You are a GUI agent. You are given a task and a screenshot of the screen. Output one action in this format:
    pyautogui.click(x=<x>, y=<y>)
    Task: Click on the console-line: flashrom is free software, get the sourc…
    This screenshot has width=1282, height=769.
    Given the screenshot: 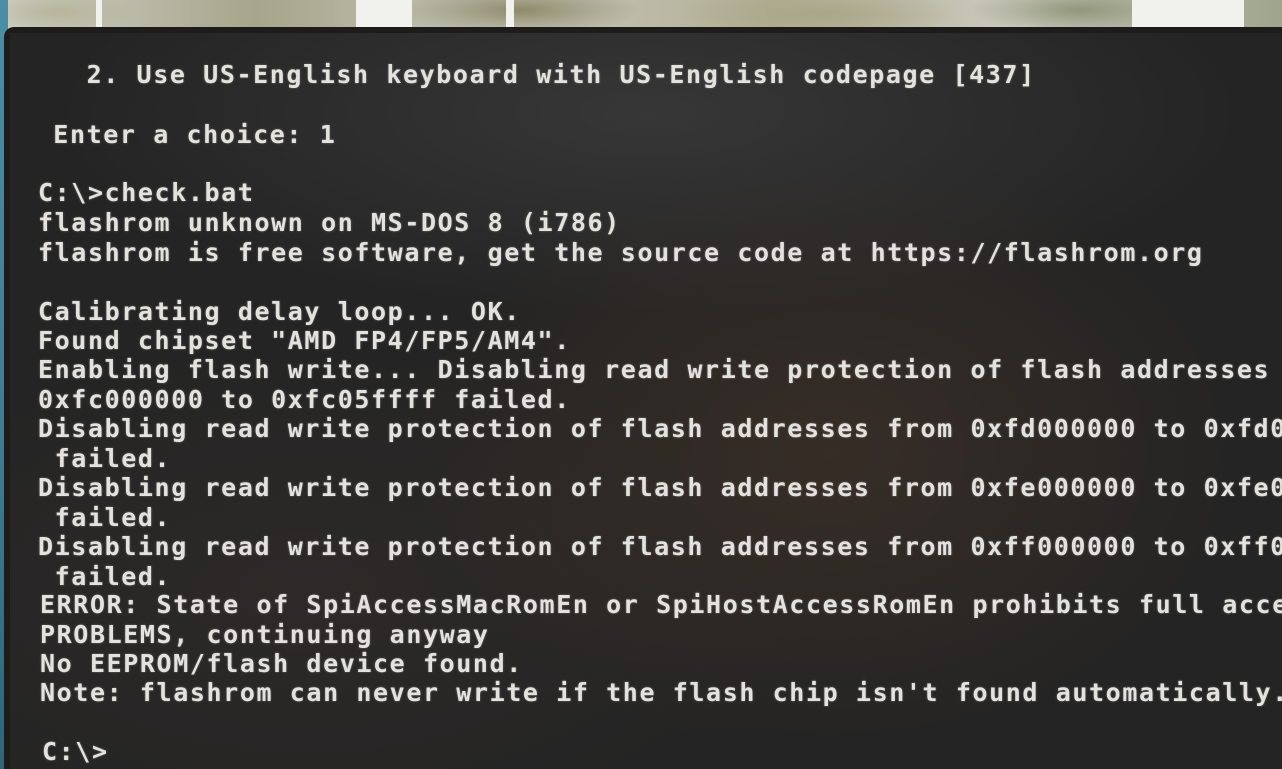 What is the action you would take?
    pyautogui.click(x=621, y=252)
    